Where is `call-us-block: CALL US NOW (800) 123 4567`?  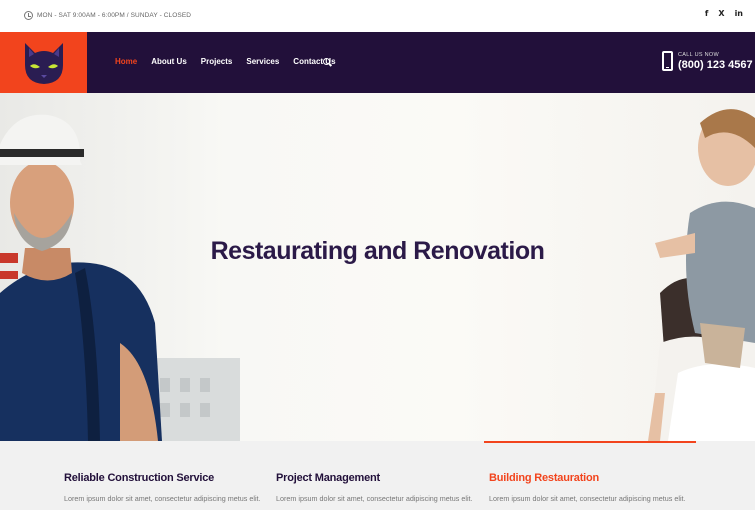 call-us-block: CALL US NOW (800) 123 4567 is located at coordinates (707, 61).